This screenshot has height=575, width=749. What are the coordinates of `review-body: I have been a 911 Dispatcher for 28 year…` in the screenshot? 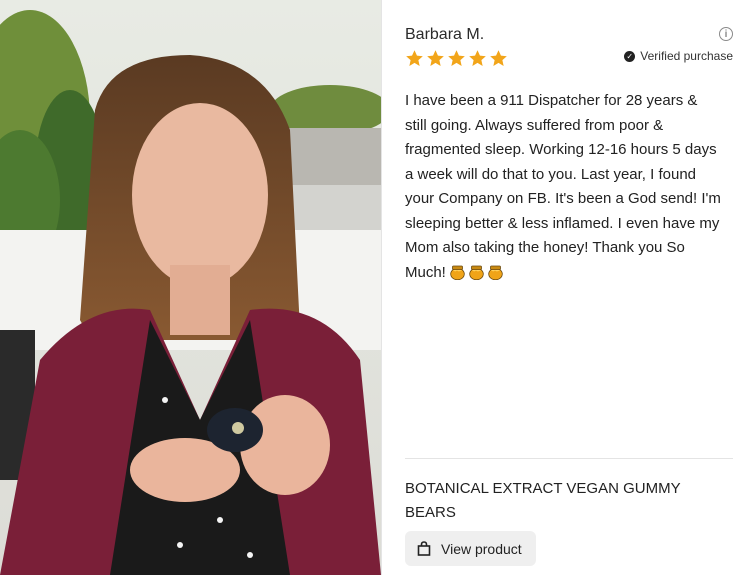 It's located at (564, 187).